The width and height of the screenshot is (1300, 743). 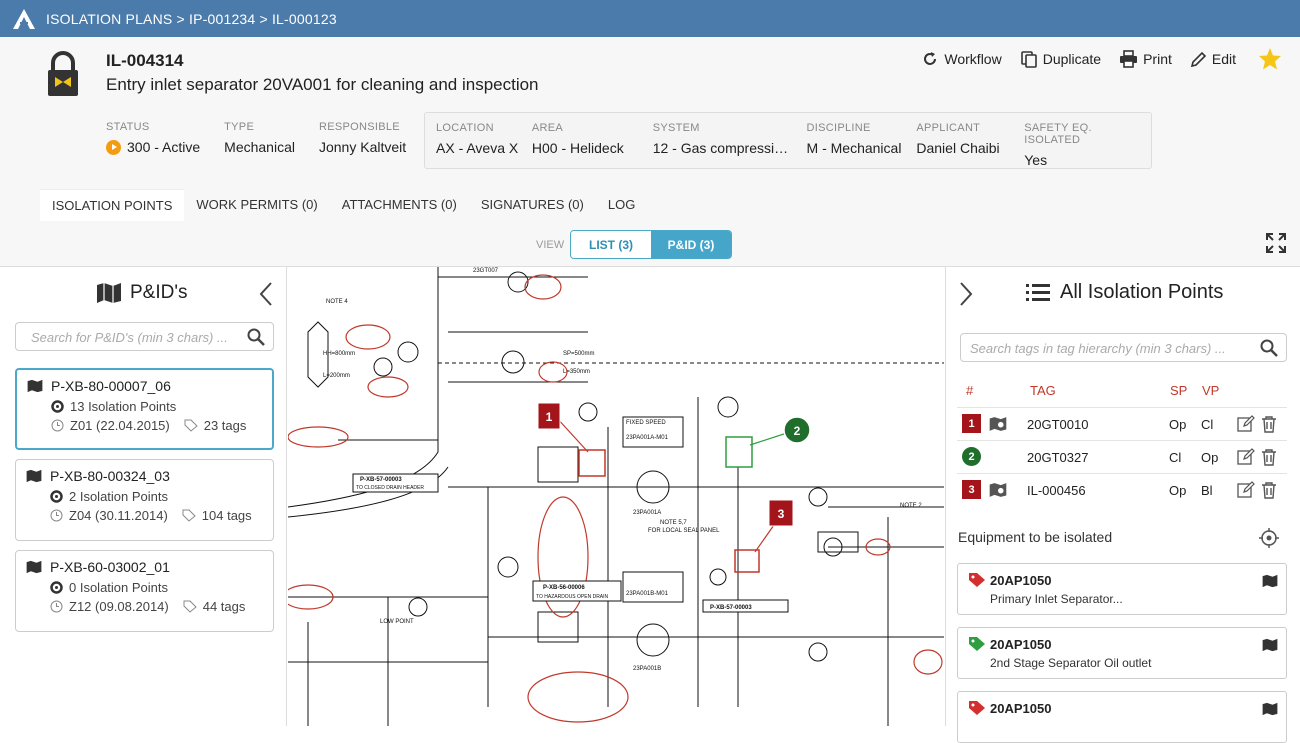 I want to click on applicant-value: Daniel Chaibi, so click(x=958, y=148).